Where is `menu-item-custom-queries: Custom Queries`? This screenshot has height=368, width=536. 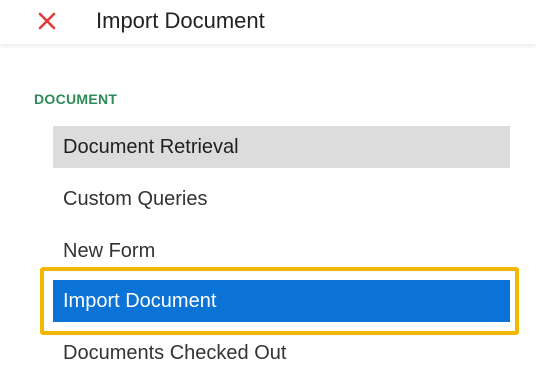
menu-item-custom-queries: Custom Queries is located at coordinates (281, 199).